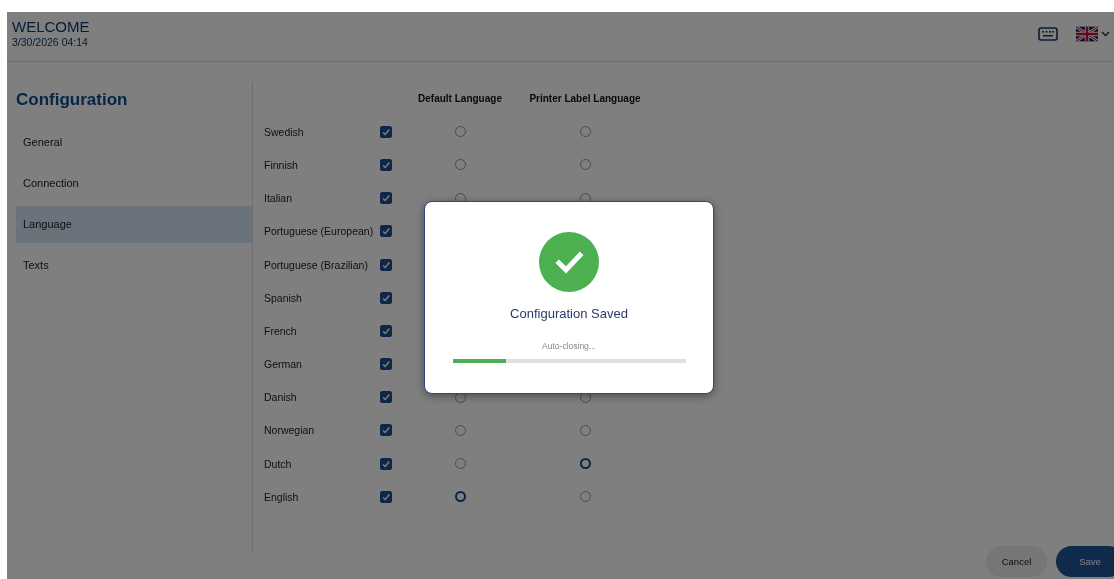 This screenshot has width=1114, height=579. Describe the element at coordinates (134, 265) in the screenshot. I see `sidebar-item: Texts` at that location.